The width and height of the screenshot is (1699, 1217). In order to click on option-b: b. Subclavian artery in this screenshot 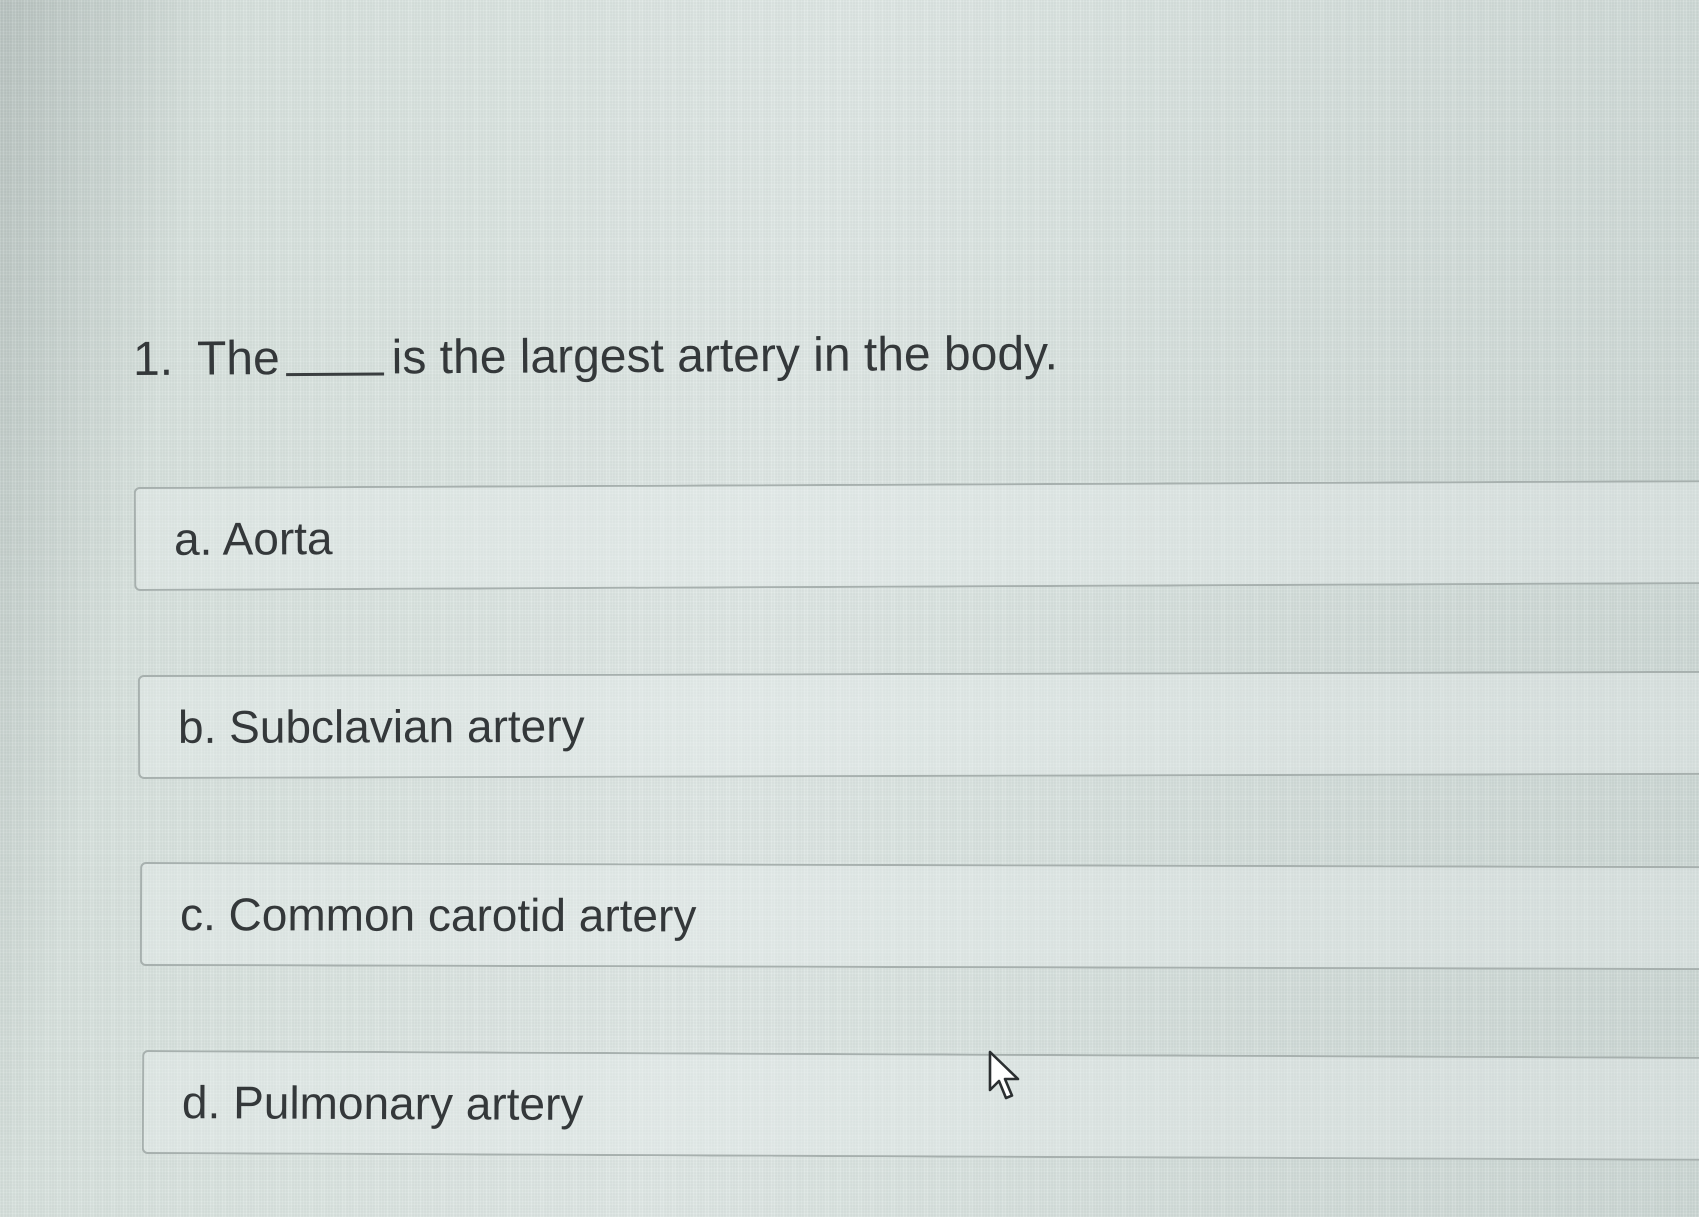, I will do `click(918, 724)`.